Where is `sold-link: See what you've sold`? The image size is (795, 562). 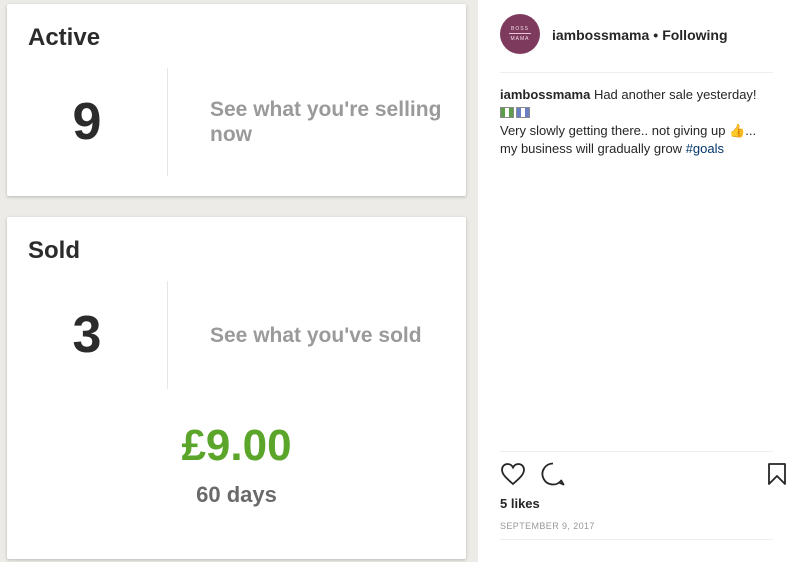 sold-link: See what you've sold is located at coordinates (330, 335).